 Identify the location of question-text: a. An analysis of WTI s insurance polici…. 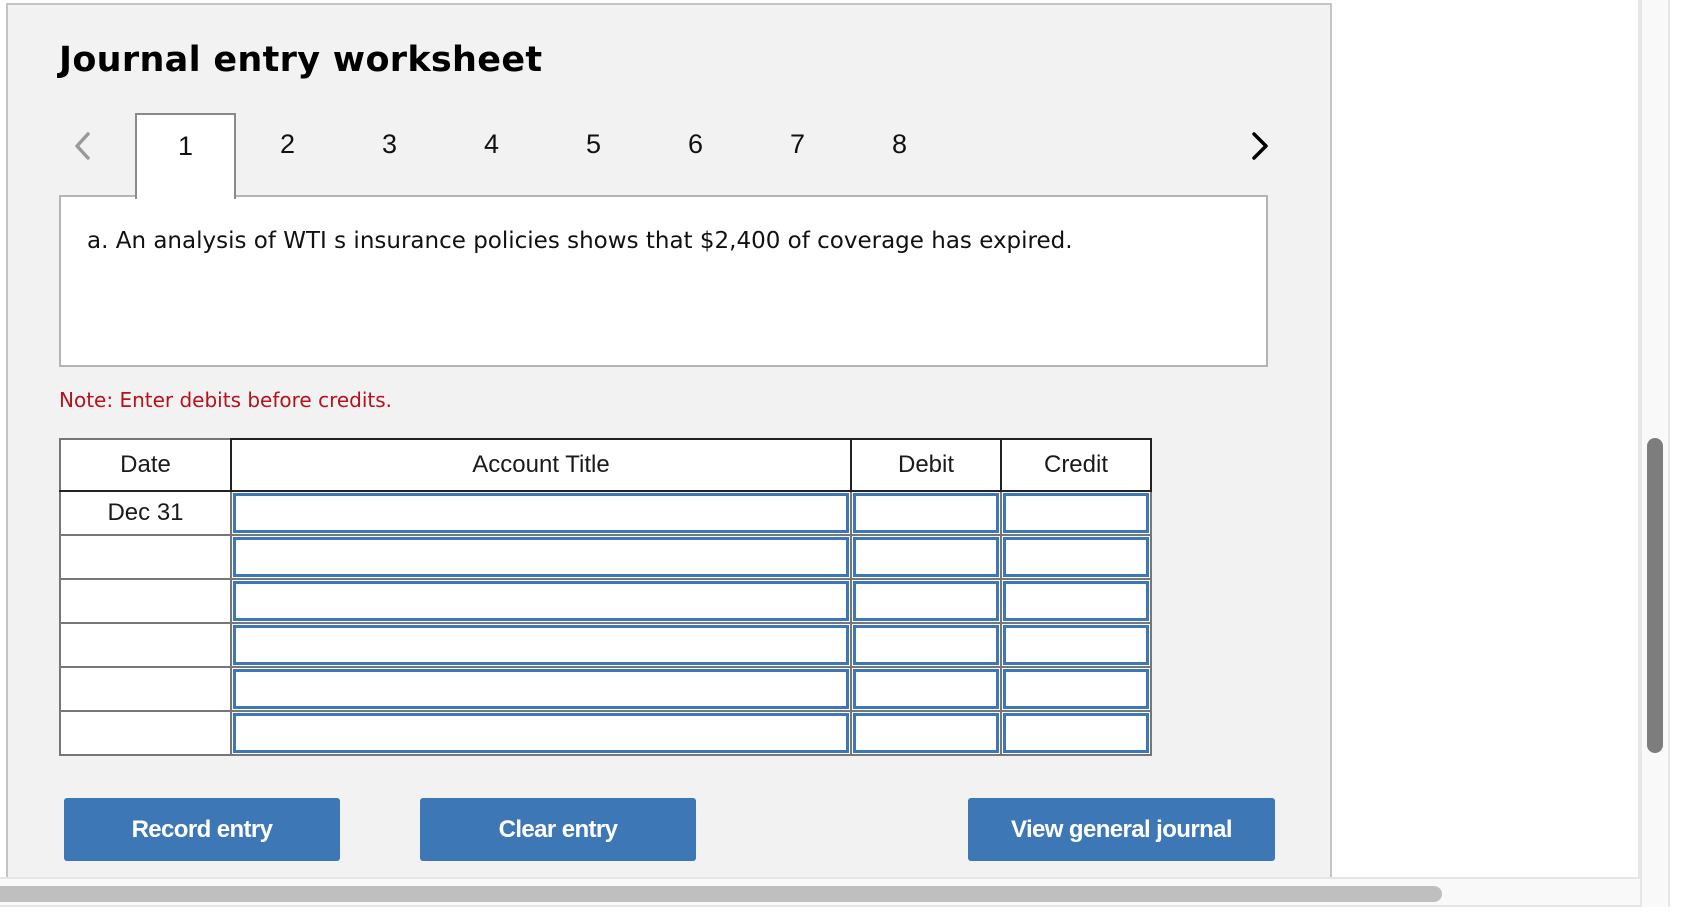
(580, 241).